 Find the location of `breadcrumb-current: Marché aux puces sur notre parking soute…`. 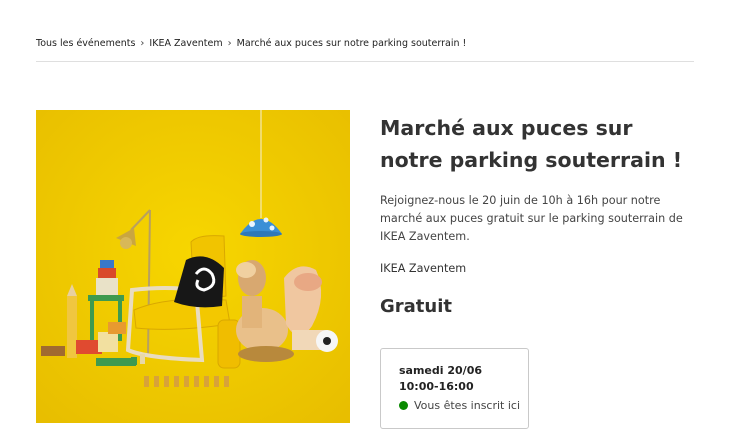

breadcrumb-current: Marché aux puces sur notre parking soute… is located at coordinates (351, 43).